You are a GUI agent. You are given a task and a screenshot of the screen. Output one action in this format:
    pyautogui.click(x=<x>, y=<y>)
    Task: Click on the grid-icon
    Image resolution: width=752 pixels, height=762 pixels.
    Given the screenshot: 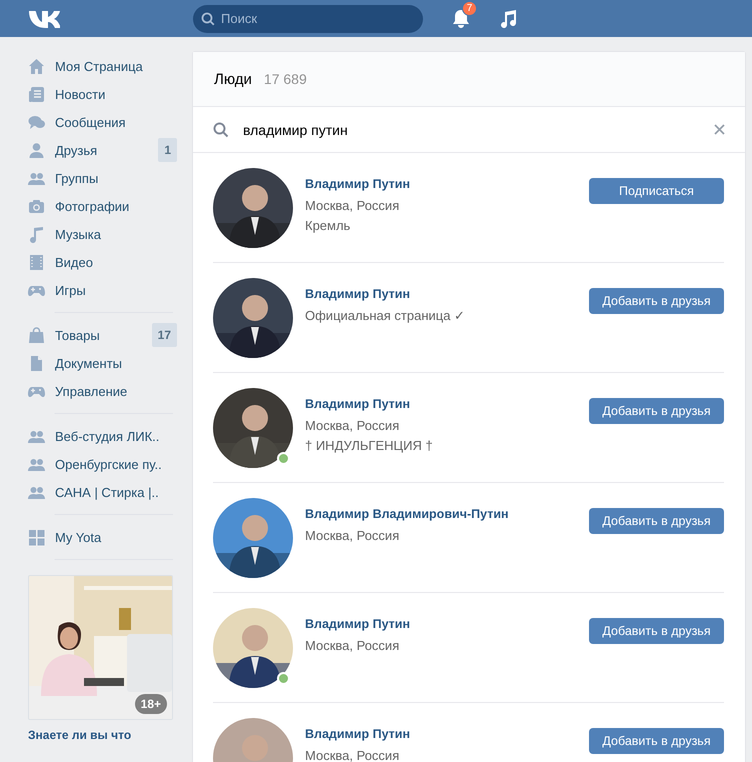 What is the action you would take?
    pyautogui.click(x=36, y=537)
    